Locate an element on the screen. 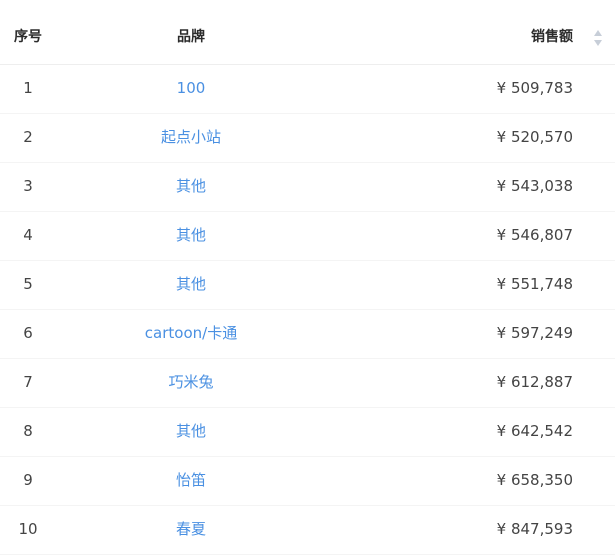 The width and height of the screenshot is (615, 555). sales-value: ¥ 612,887 is located at coordinates (534, 382).